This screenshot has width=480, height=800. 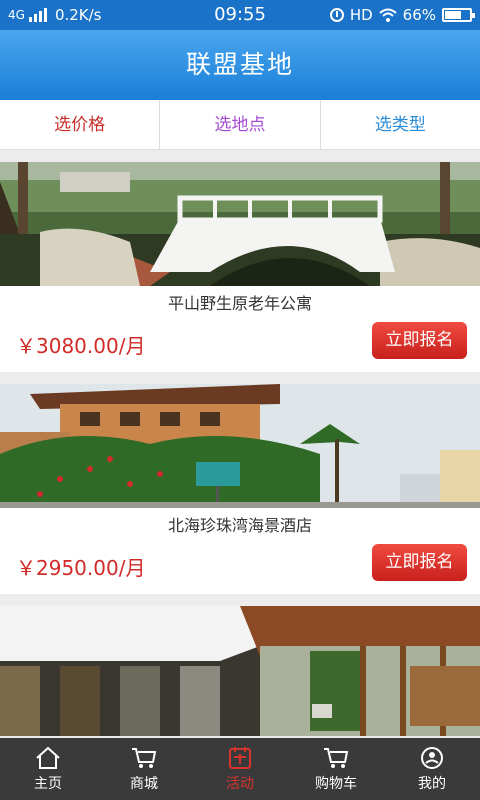 I want to click on wifi-icon, so click(x=387, y=15).